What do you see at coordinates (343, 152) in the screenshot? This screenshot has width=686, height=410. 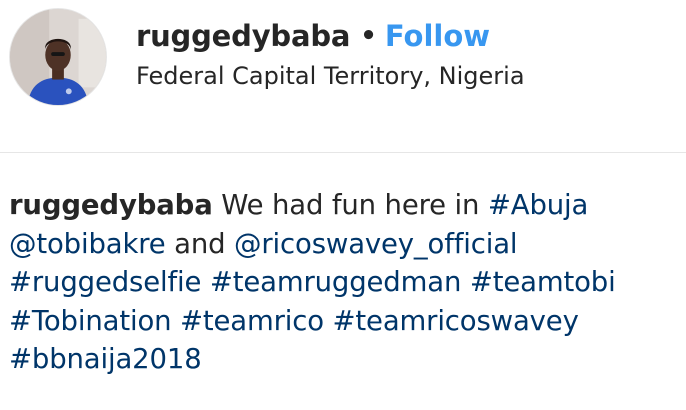 I see `divider` at bounding box center [343, 152].